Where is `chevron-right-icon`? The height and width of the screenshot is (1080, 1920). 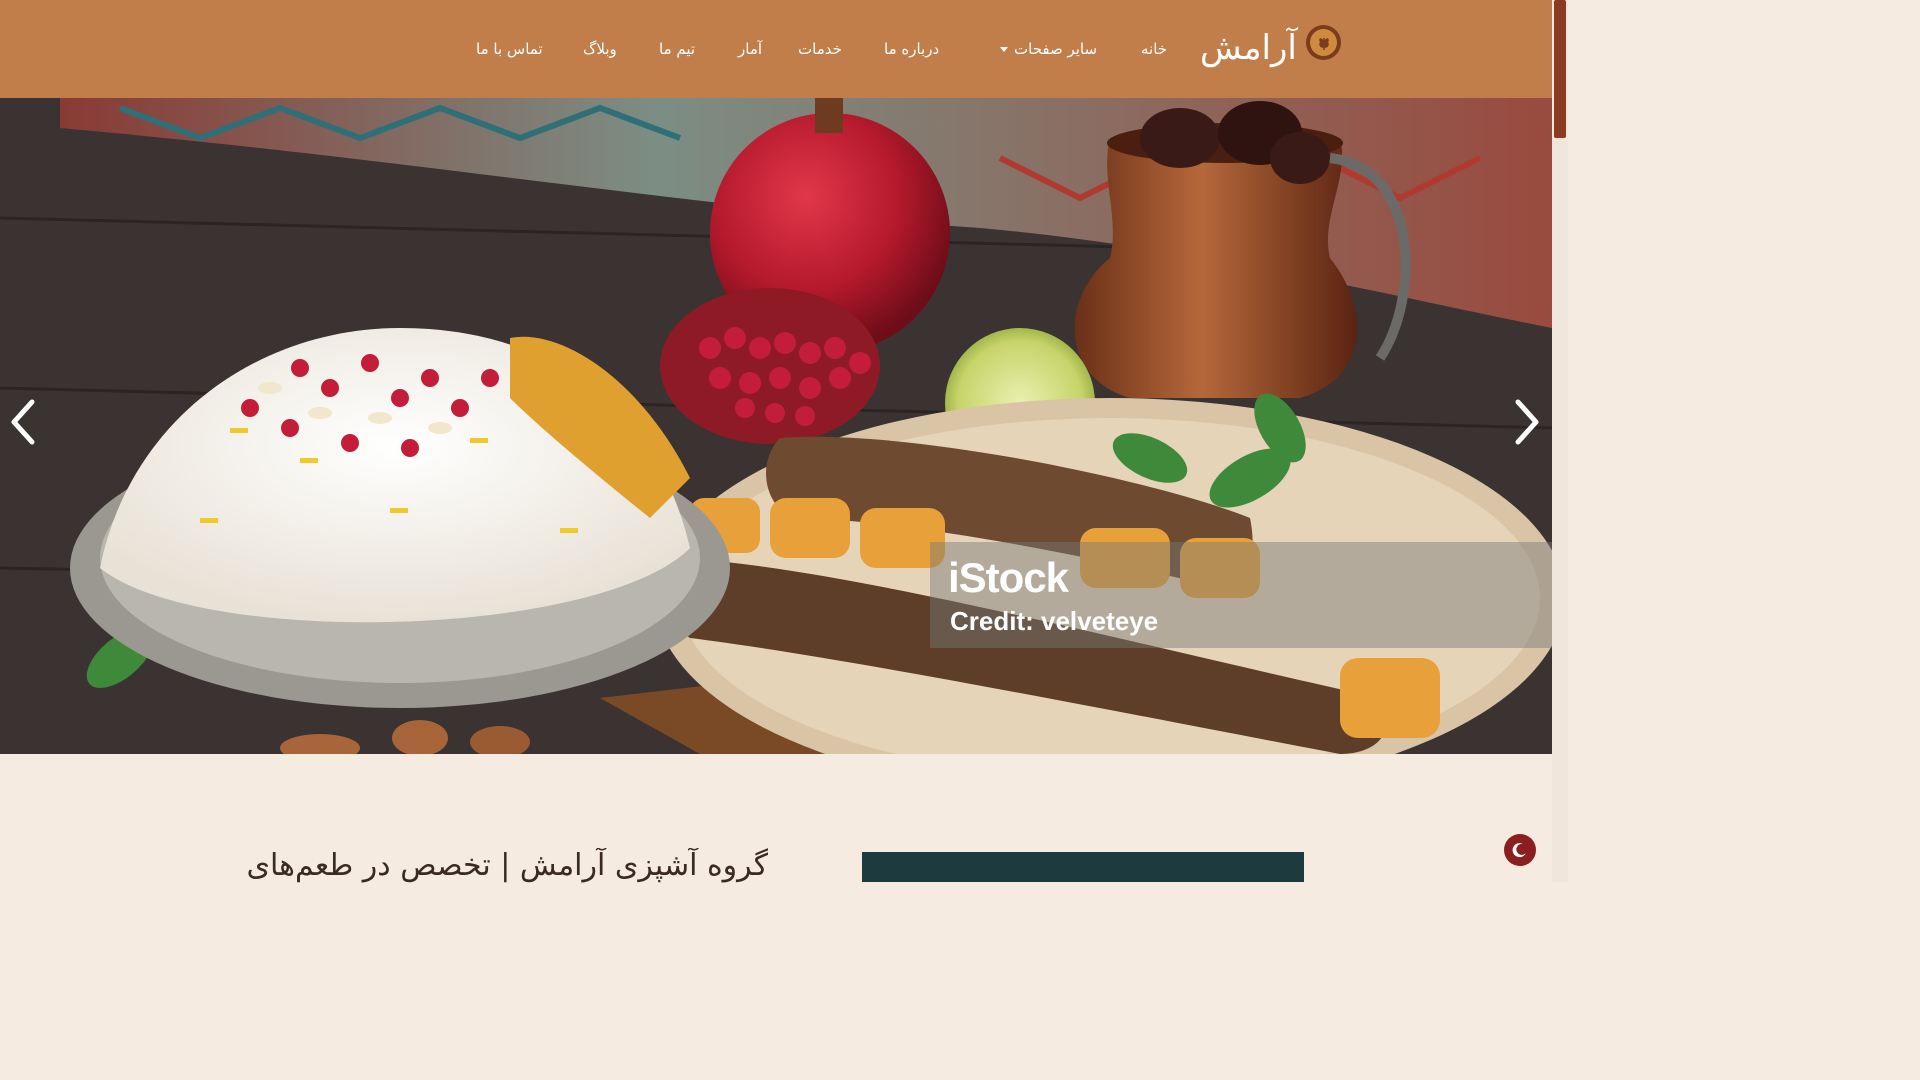
chevron-right-icon is located at coordinates (1527, 422).